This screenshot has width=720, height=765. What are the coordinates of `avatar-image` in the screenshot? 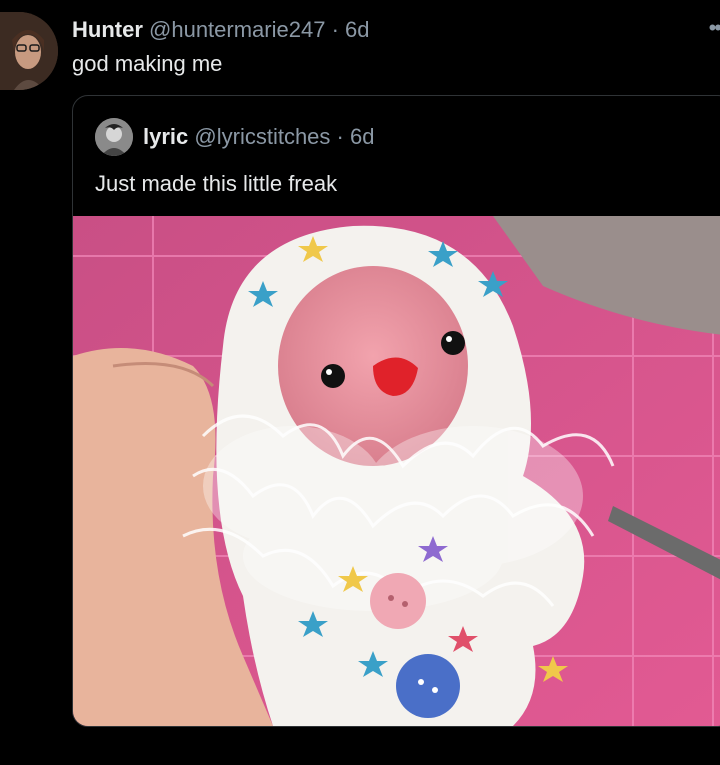 It's located at (29, 51).